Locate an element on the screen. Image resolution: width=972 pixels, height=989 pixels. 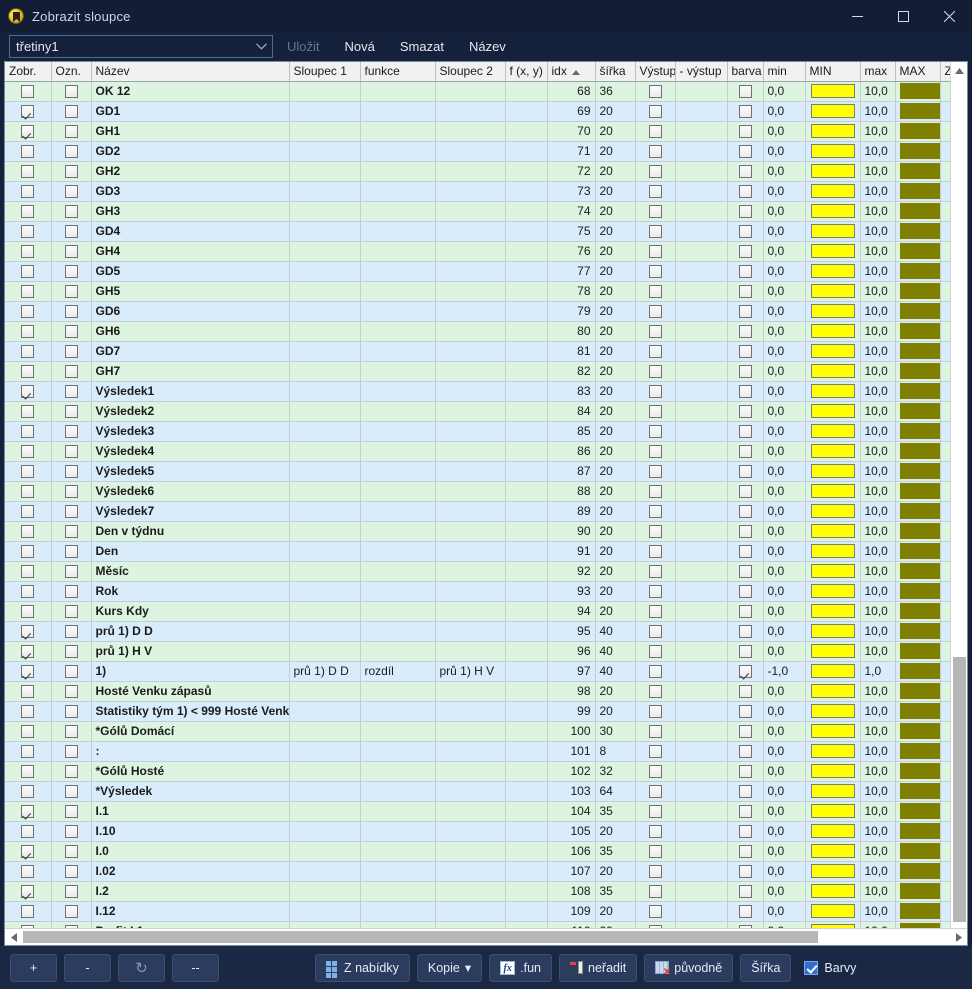
table-row: Výsledek4 86 20 0,0 10,0 is located at coordinates (486, 451).